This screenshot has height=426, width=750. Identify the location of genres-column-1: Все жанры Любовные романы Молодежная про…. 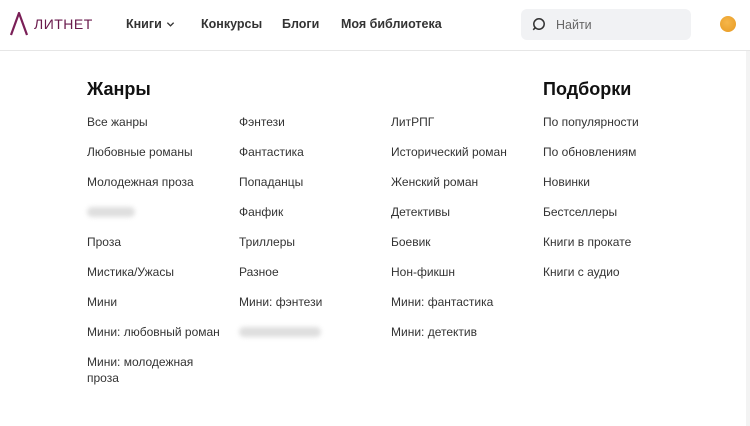
(153, 257).